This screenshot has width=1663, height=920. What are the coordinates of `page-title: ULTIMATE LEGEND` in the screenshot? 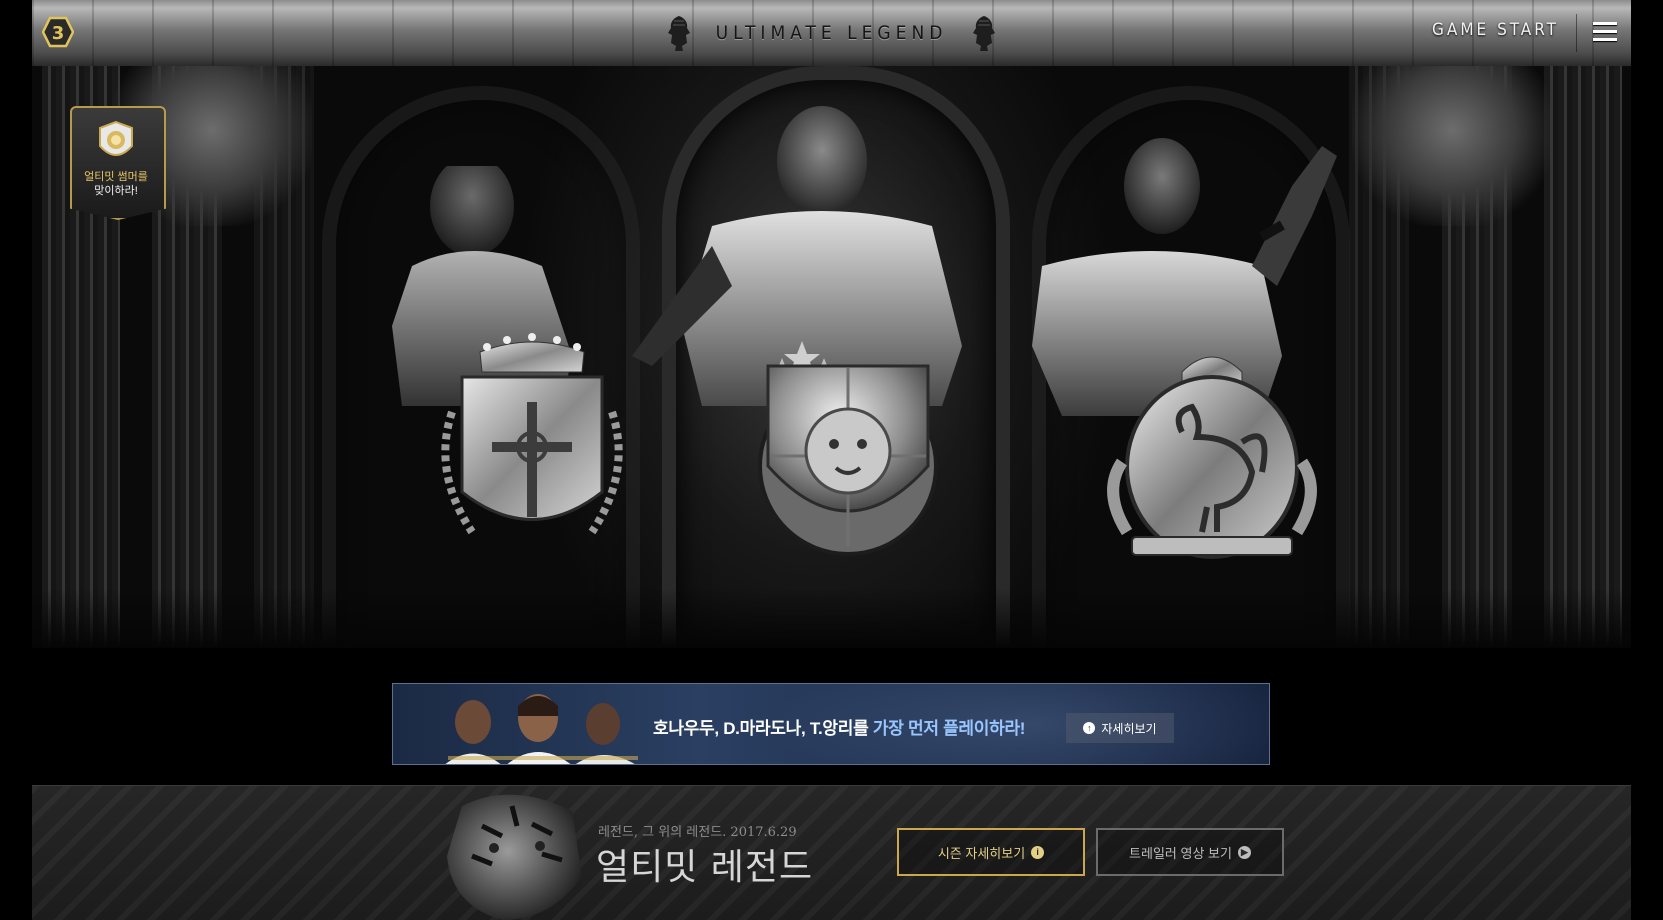 It's located at (831, 33).